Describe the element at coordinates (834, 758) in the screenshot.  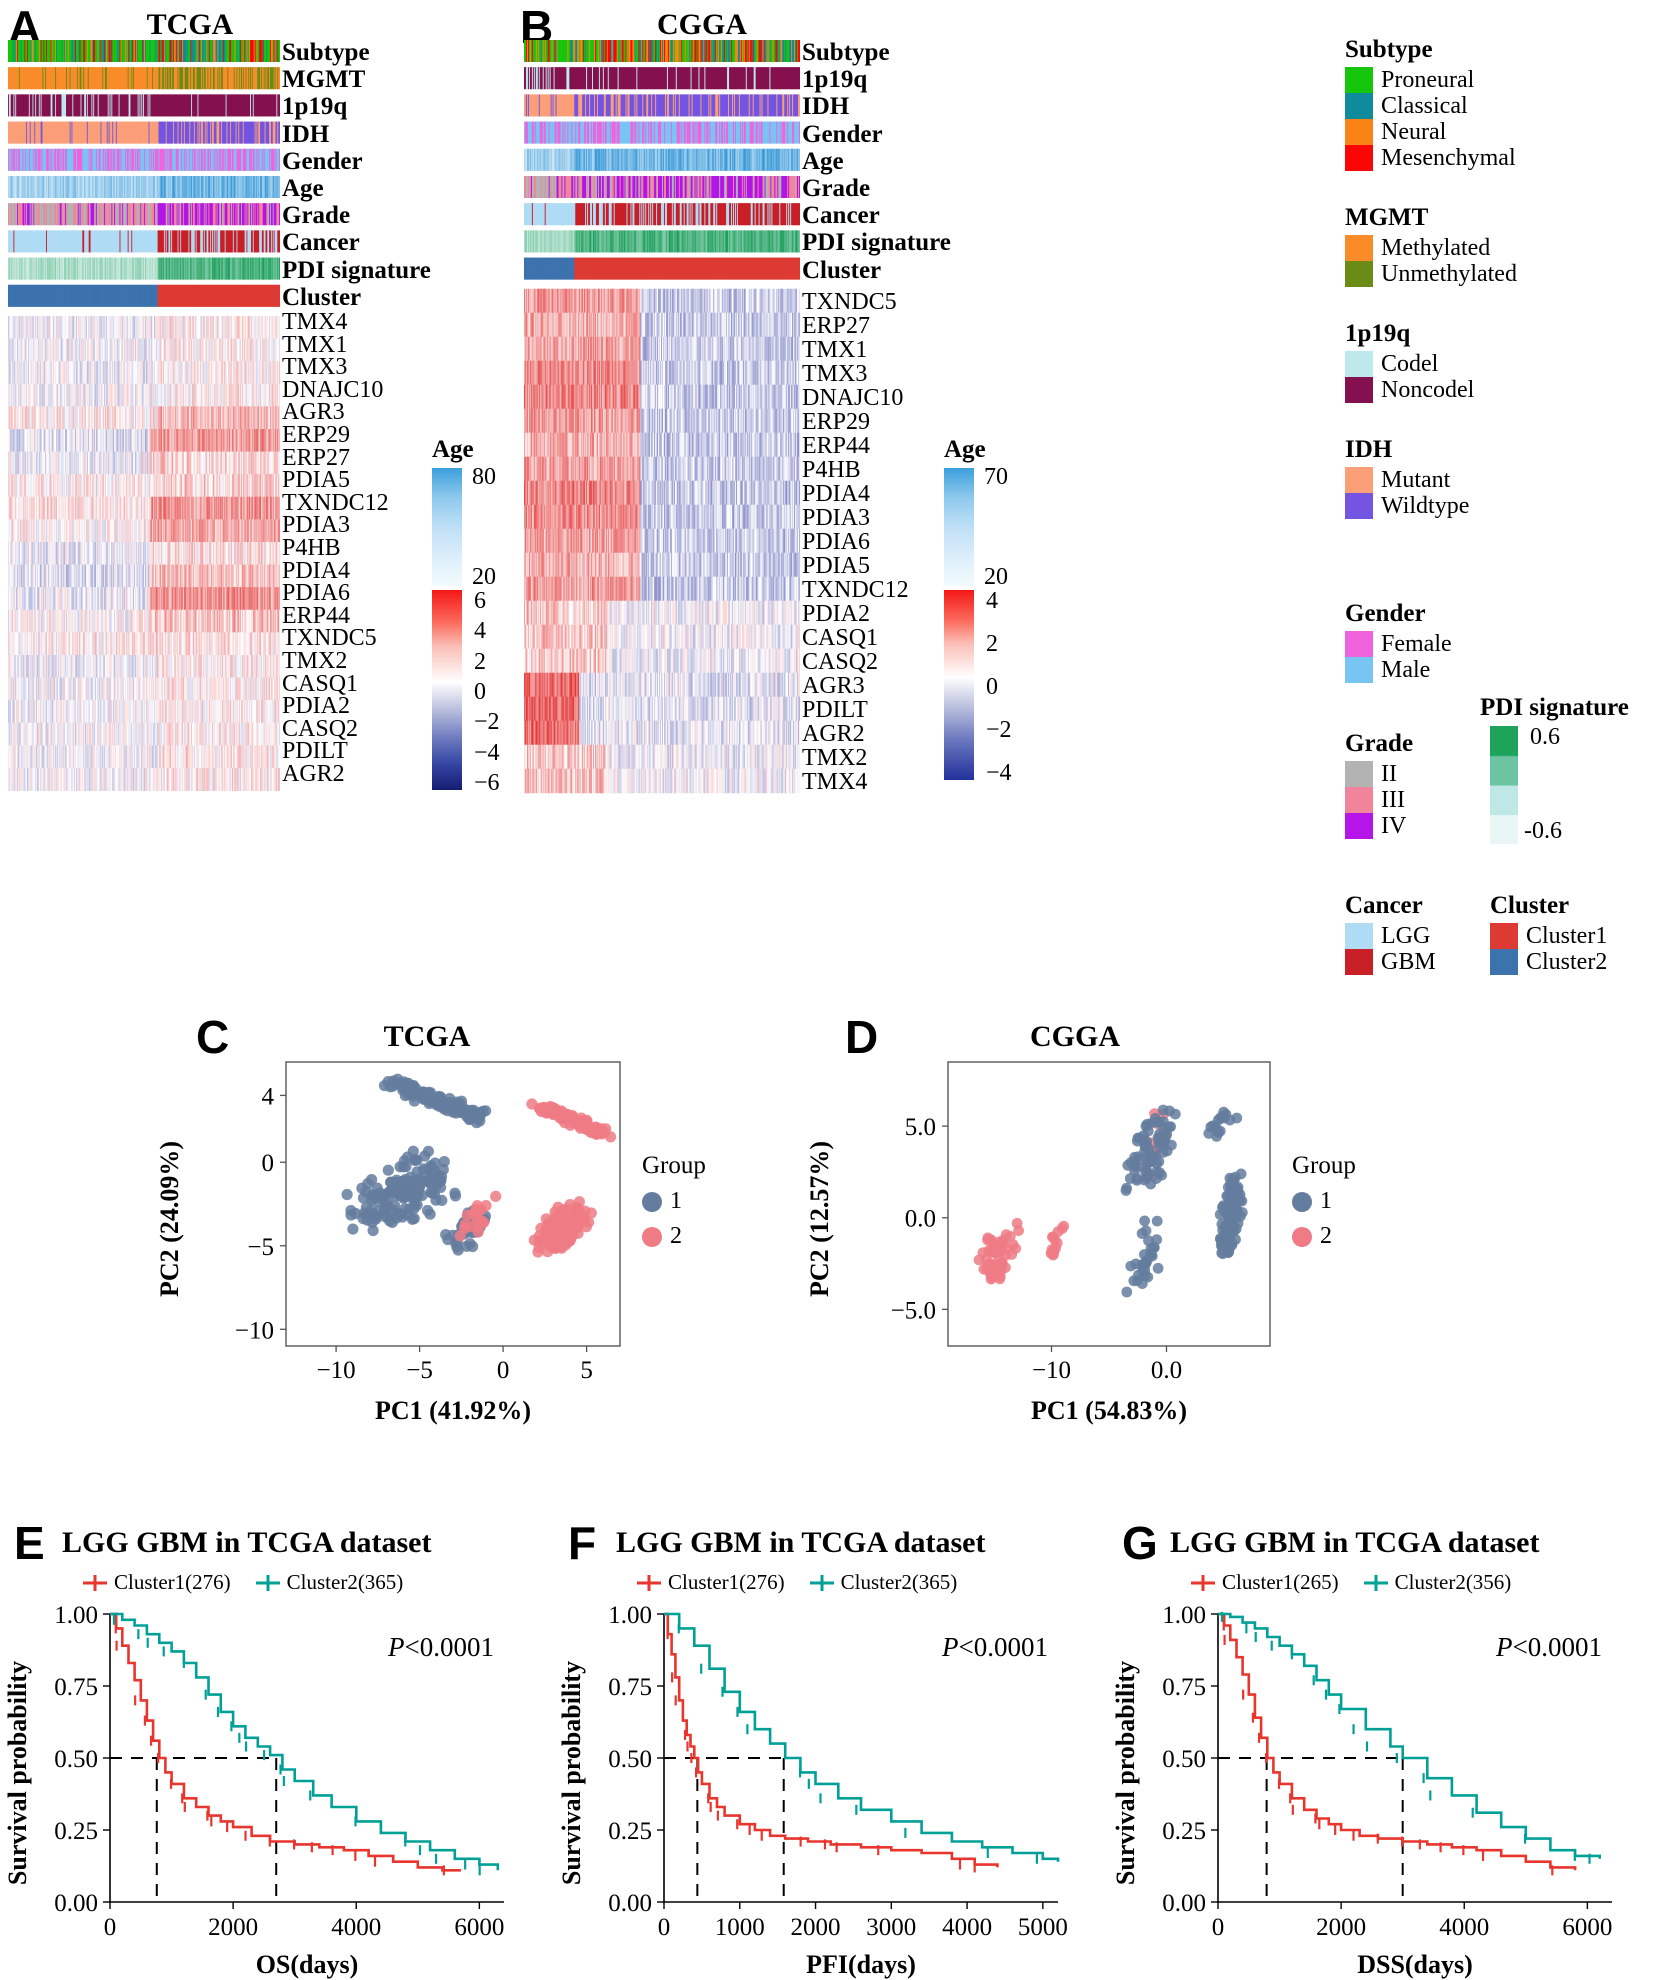
I see `gene-label: TMX2` at that location.